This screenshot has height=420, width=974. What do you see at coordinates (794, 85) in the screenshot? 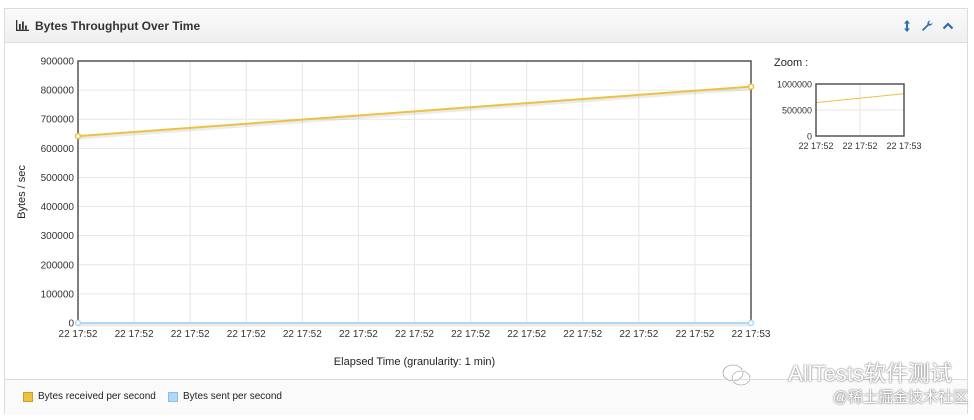
I see `zoom-y-tick-label: 1000000` at bounding box center [794, 85].